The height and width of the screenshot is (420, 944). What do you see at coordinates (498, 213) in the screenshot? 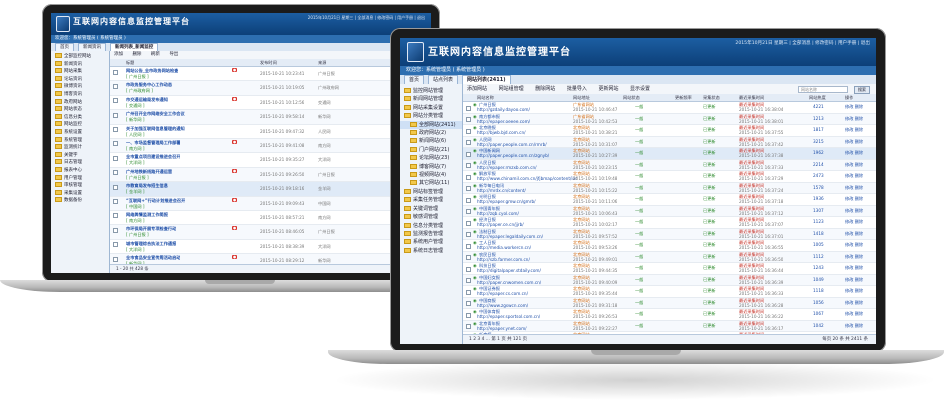
I see `site-url: http://zqb.cyol.com/` at bounding box center [498, 213].